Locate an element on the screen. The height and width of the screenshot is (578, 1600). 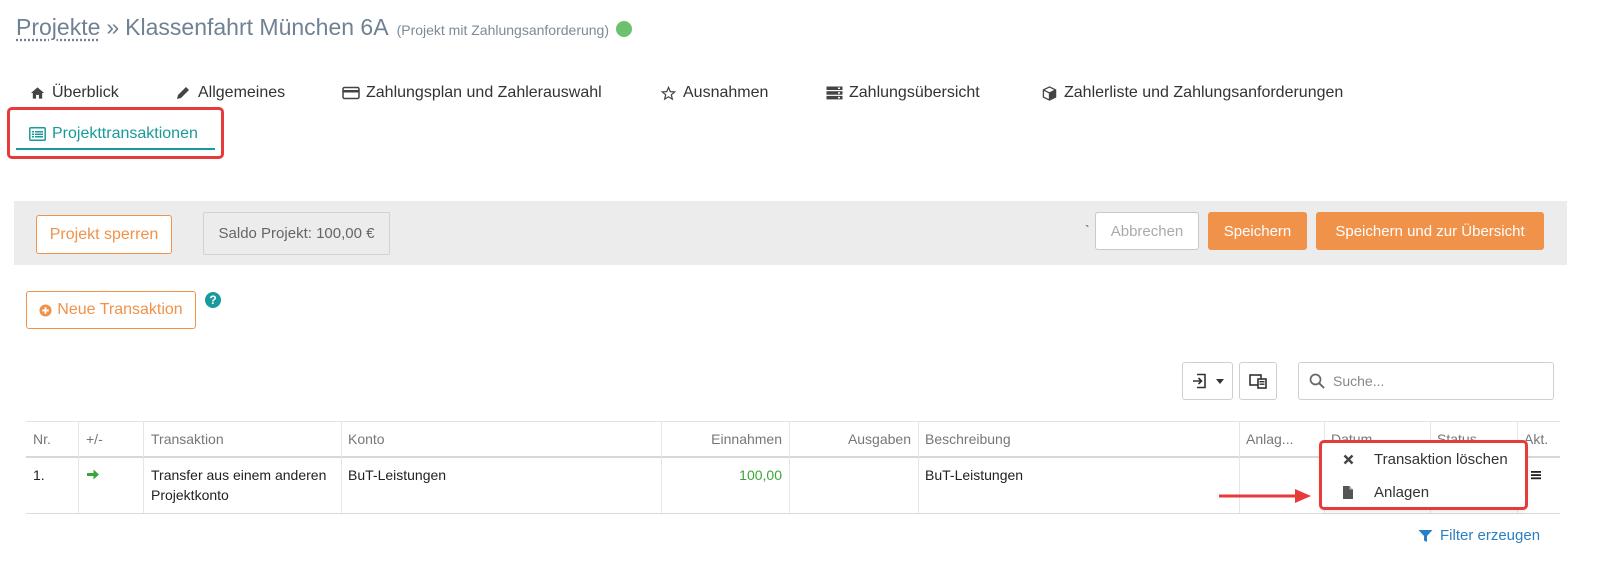
tab-label: Allgemeines is located at coordinates (242, 92).